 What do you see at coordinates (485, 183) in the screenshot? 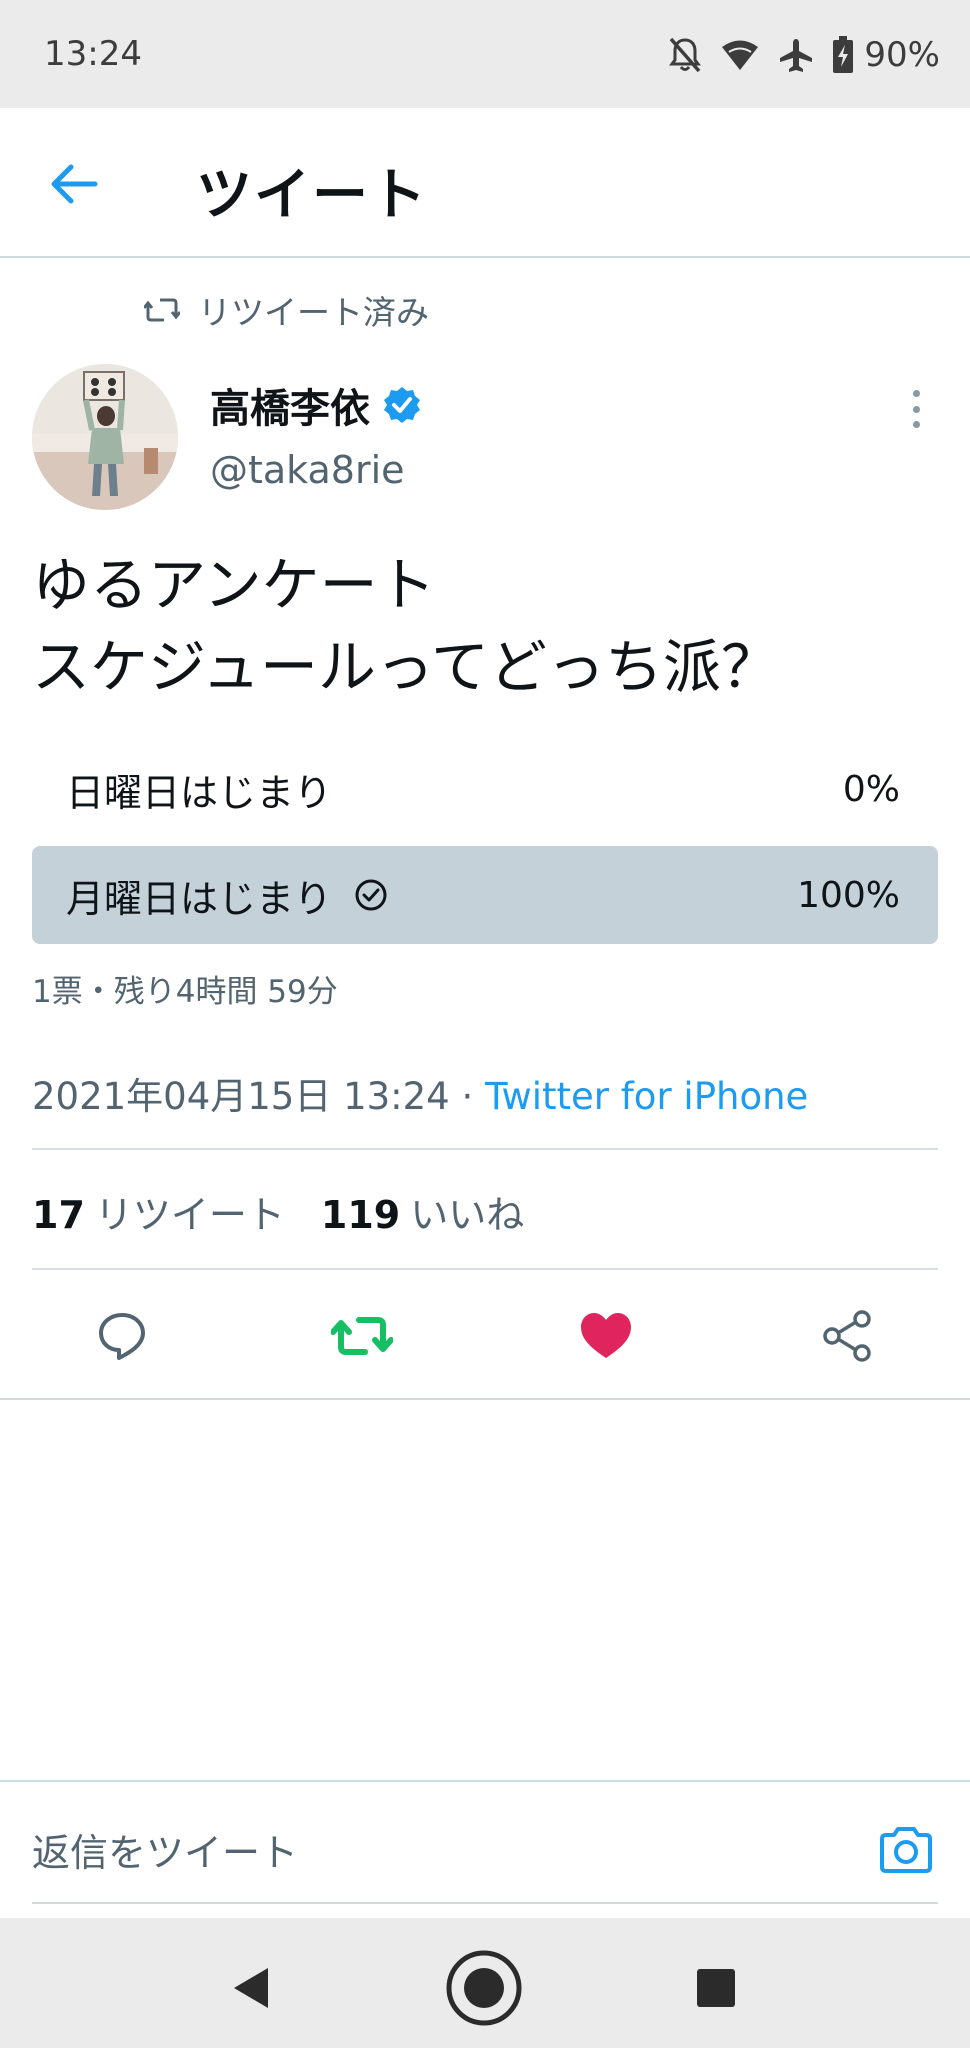
I see `top-app-bar: ツイート` at bounding box center [485, 183].